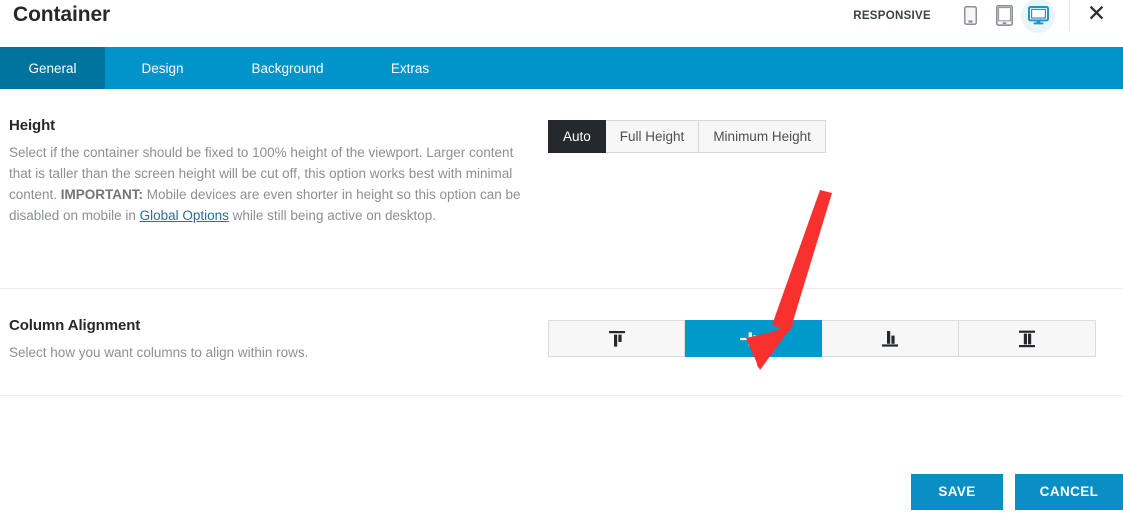  I want to click on tab-extras: Extras, so click(410, 68).